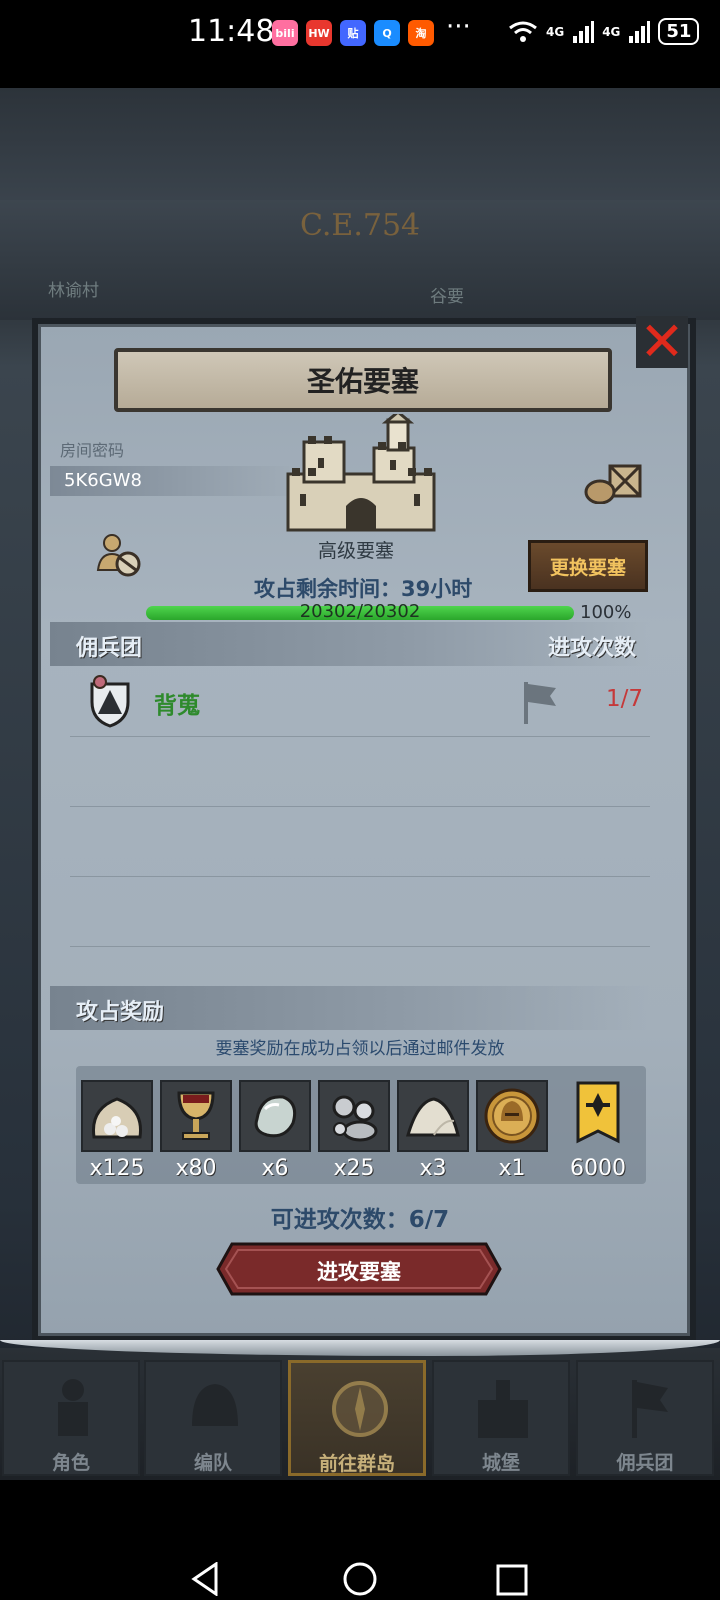  I want to click on wifi-icon, so click(523, 31).